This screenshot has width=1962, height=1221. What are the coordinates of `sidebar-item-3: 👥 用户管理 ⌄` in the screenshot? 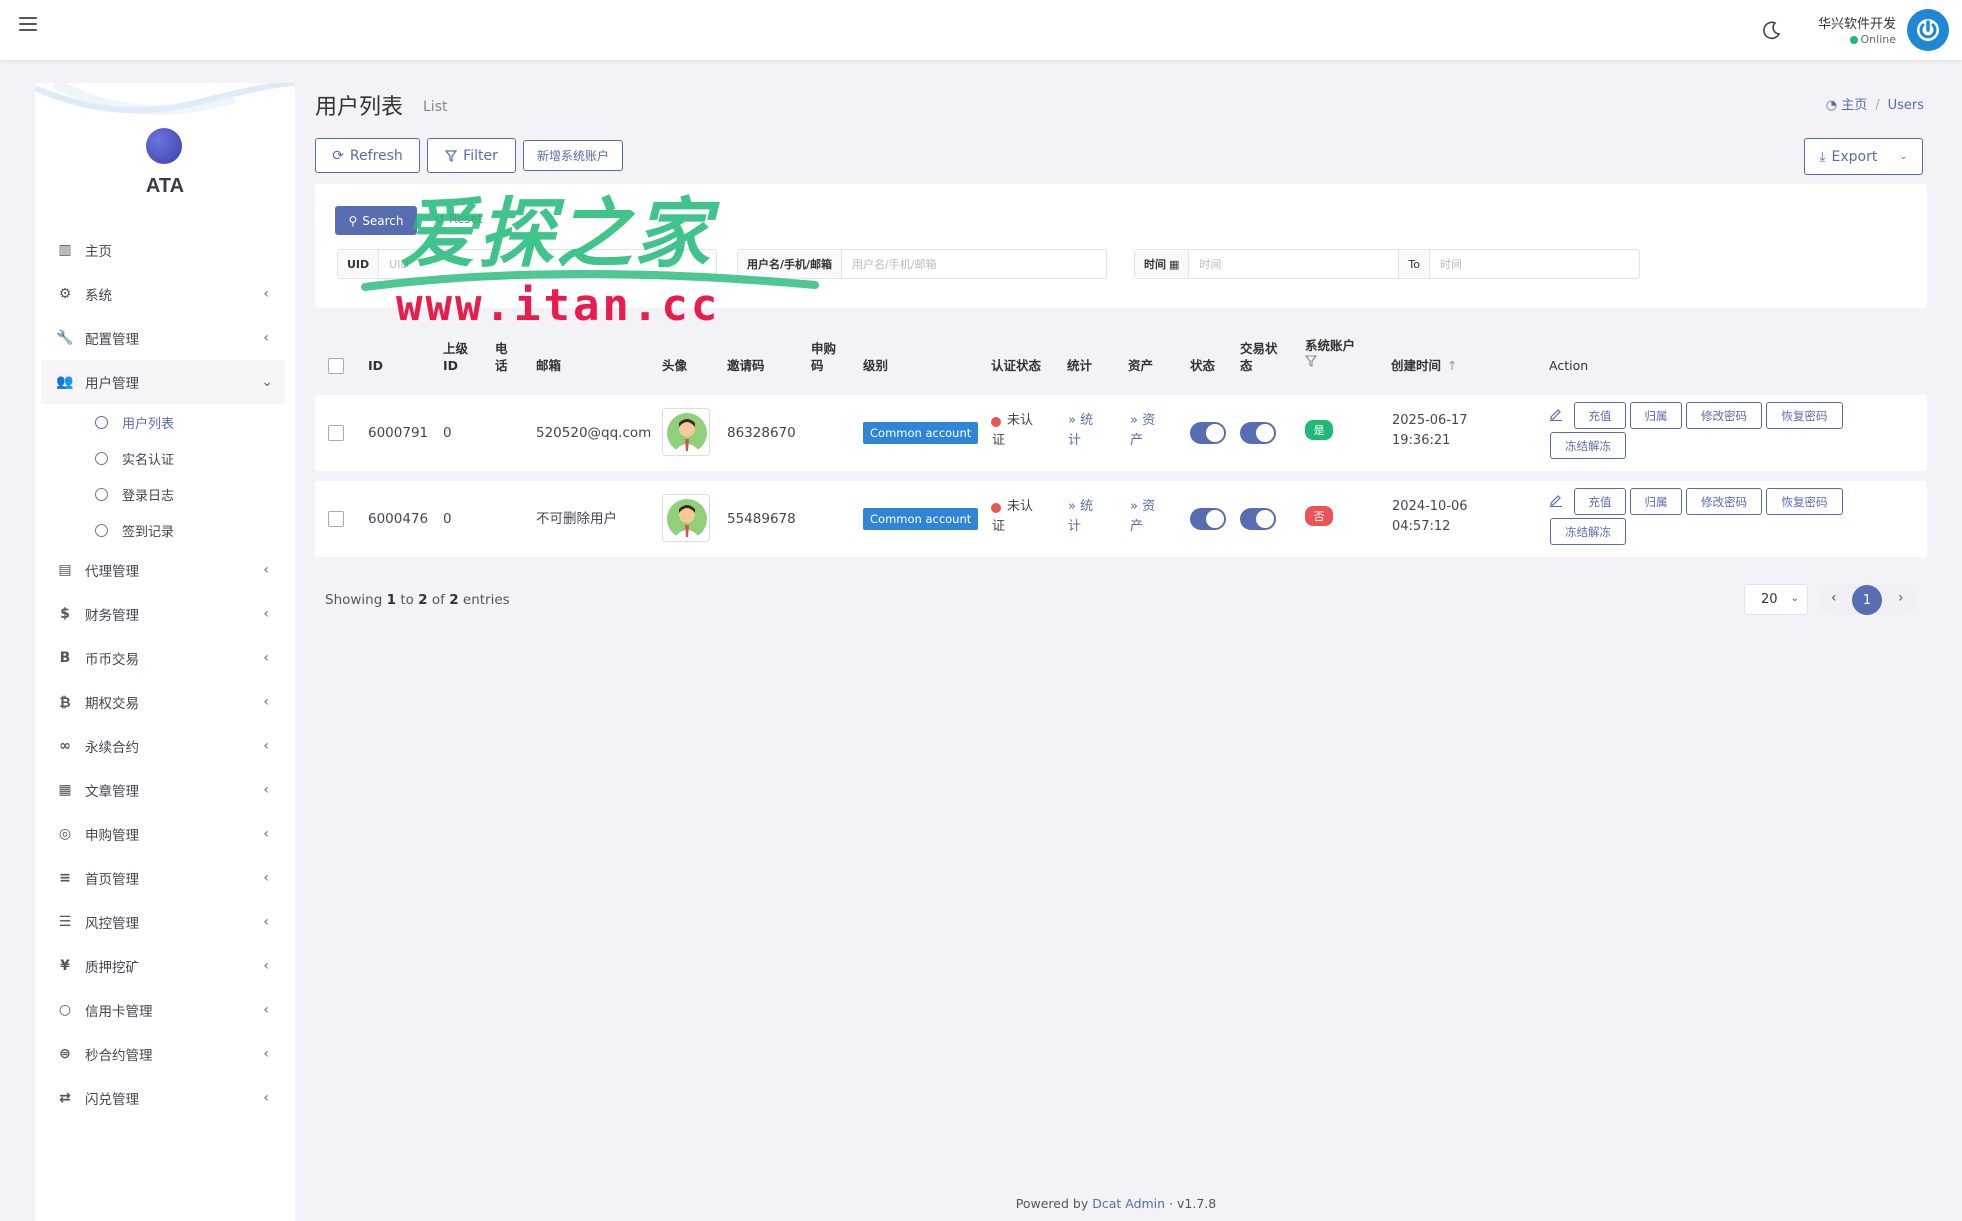 It's located at (163, 382).